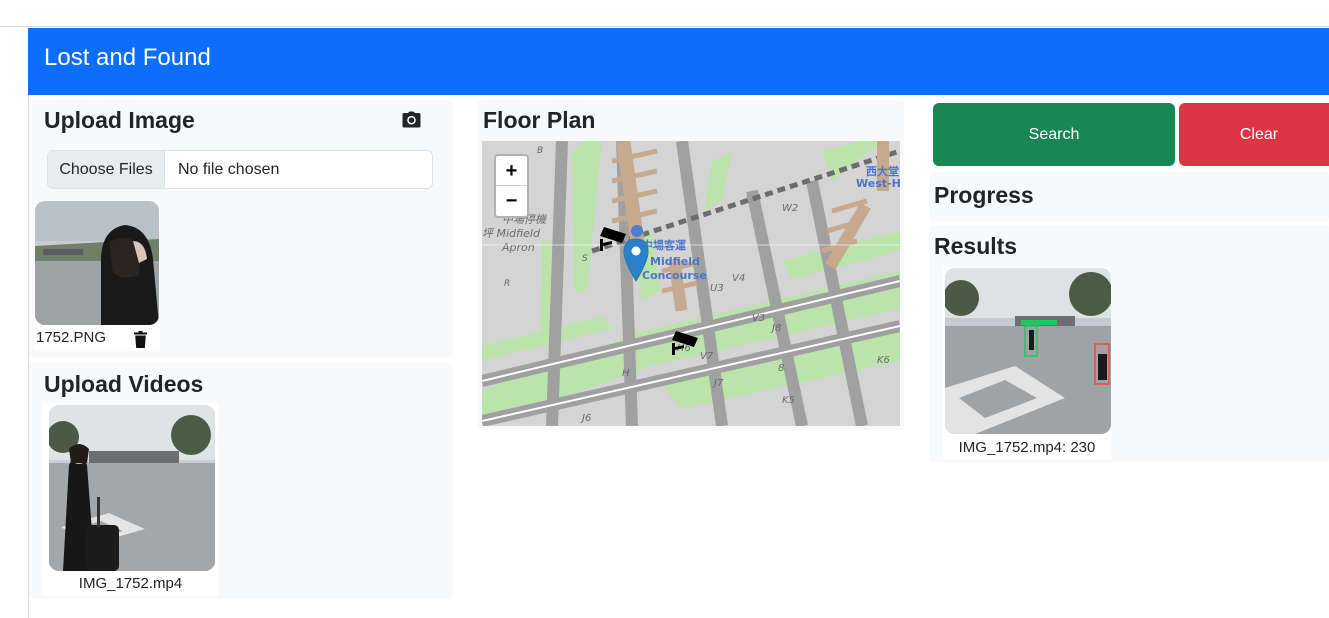 Image resolution: width=1329 pixels, height=618 pixels. I want to click on map-label-west: West-Ha, so click(878, 183).